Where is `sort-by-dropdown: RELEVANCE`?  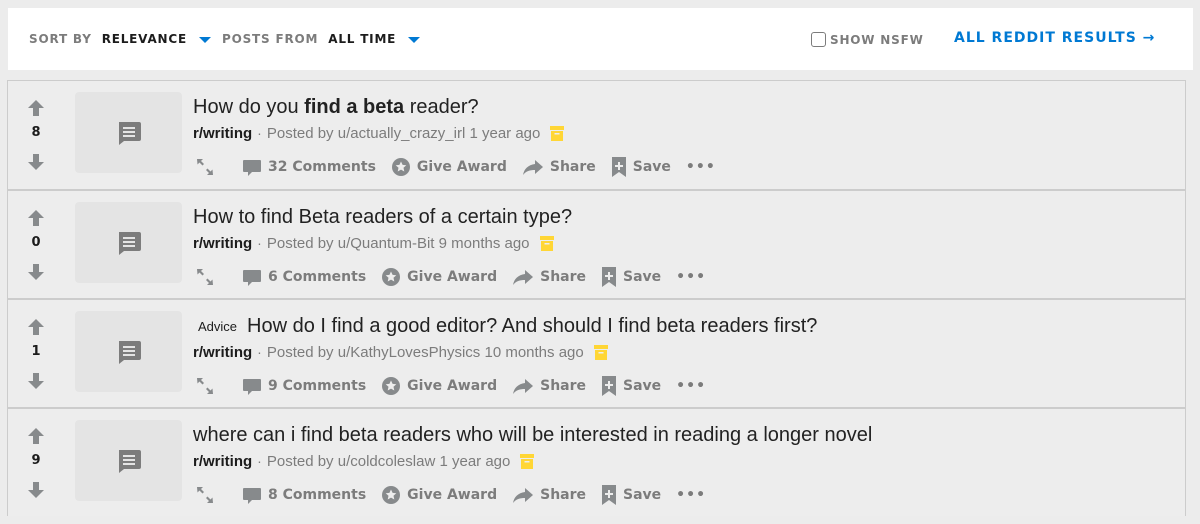 sort-by-dropdown: RELEVANCE is located at coordinates (156, 39).